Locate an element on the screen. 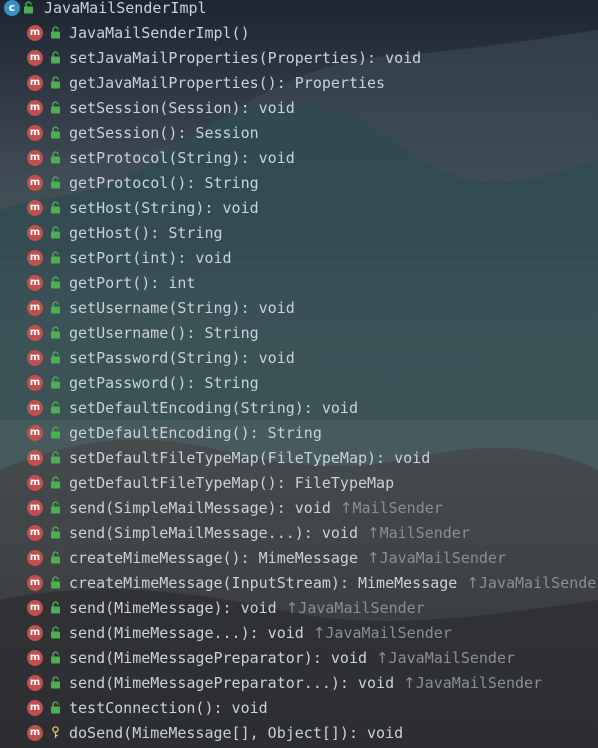  class-node: c JavaMailSenderImpl is located at coordinates (103, 10).